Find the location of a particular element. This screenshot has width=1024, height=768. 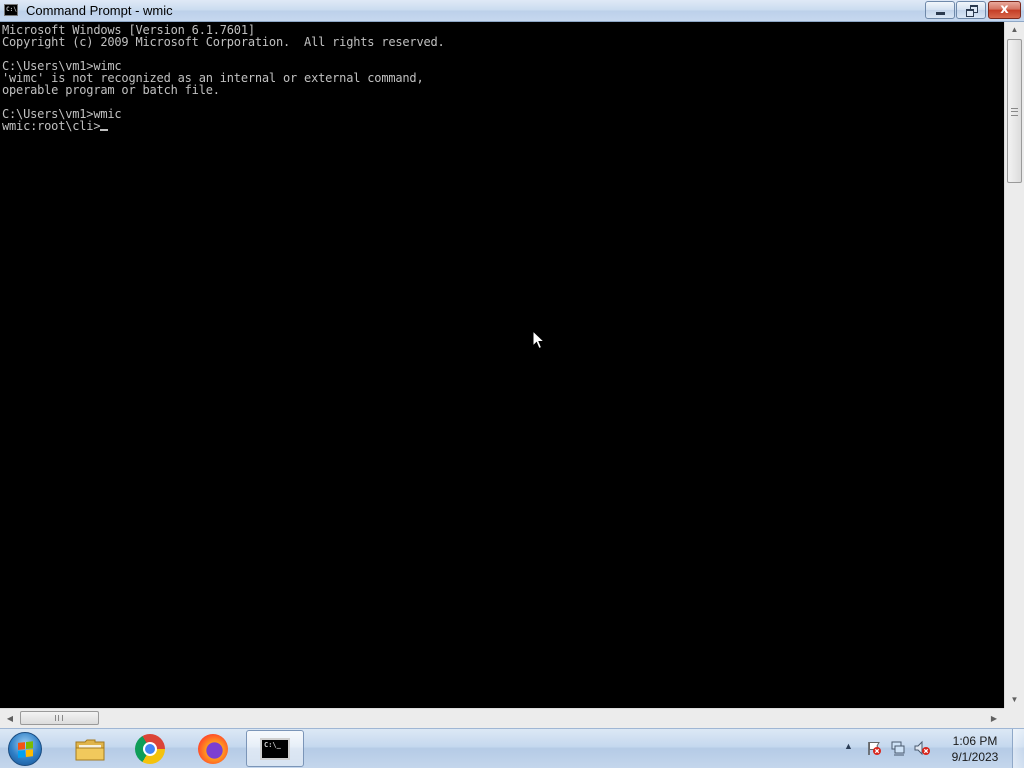

taskbar-explorer-button is located at coordinates (89, 748).